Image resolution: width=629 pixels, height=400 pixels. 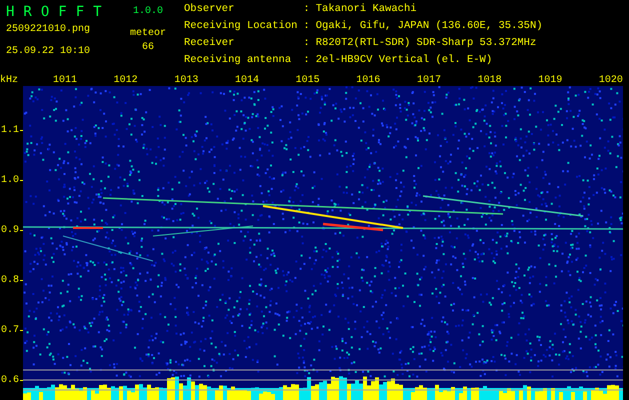 I want to click on x-tick-label: 1011, so click(x=65, y=80).